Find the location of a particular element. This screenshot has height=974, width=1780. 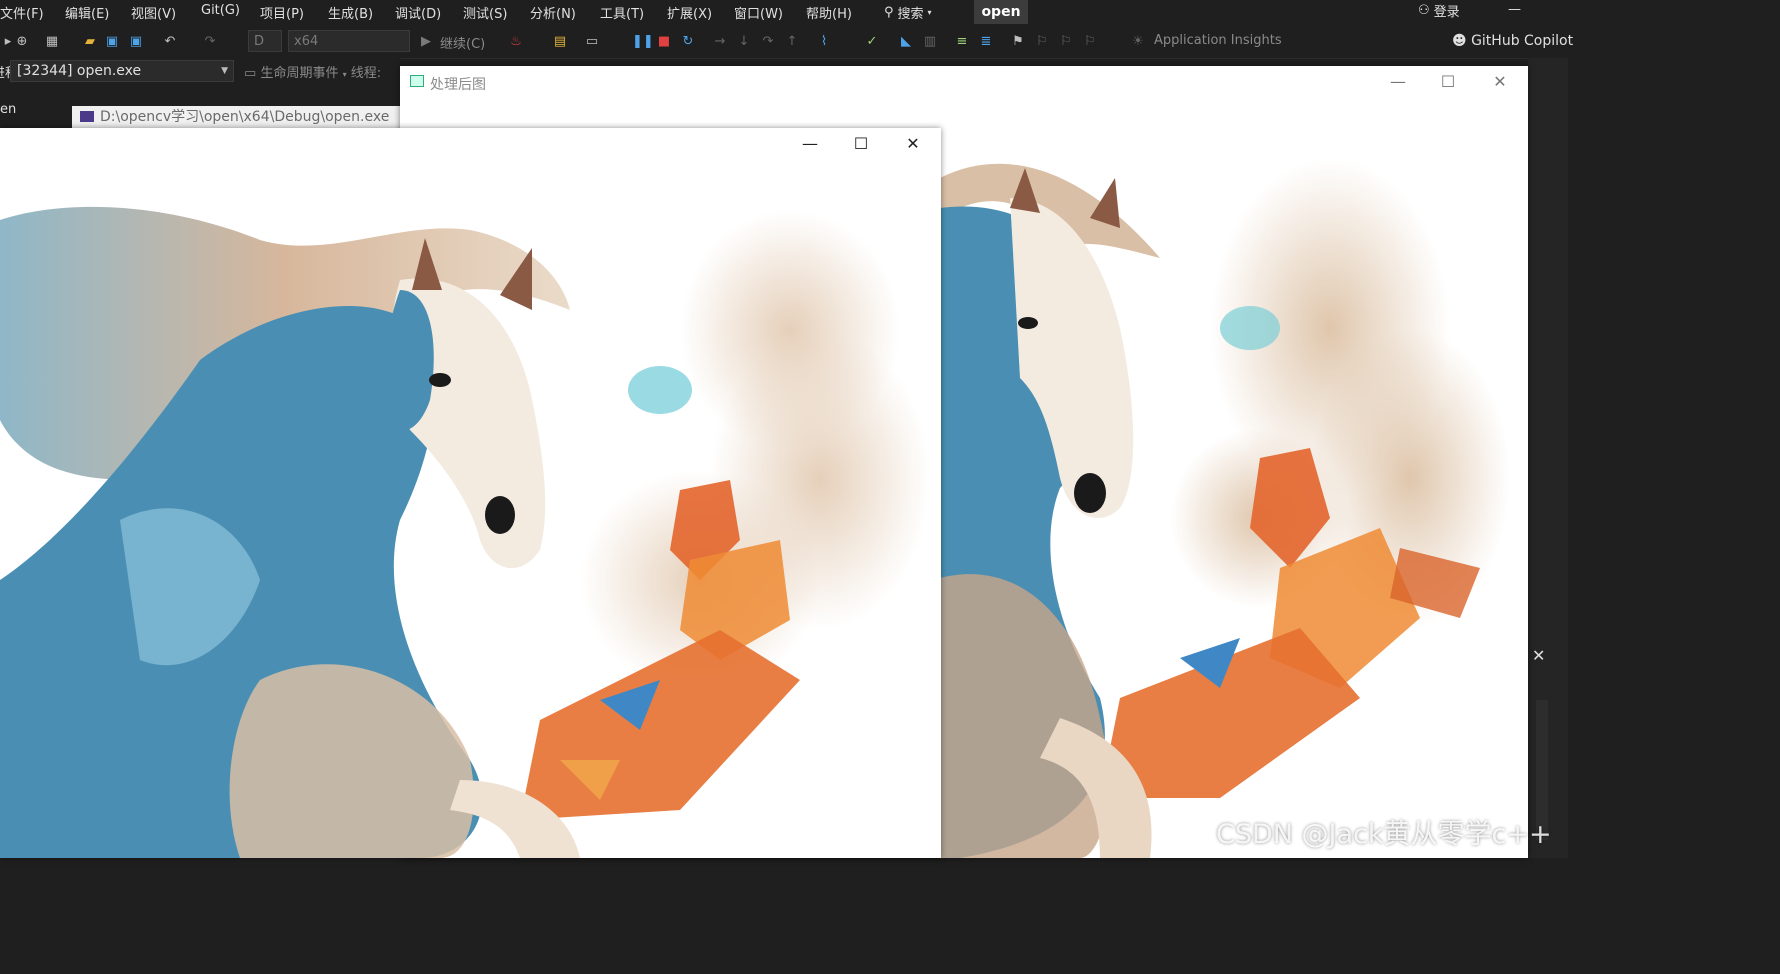

bookmark-clear-icon: ⚐ is located at coordinates (1090, 42).